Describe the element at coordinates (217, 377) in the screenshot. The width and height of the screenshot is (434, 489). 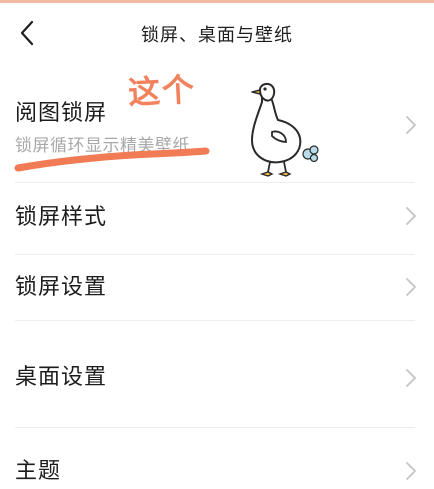
I see `list-item-desktop-settings: 桌面设置` at that location.